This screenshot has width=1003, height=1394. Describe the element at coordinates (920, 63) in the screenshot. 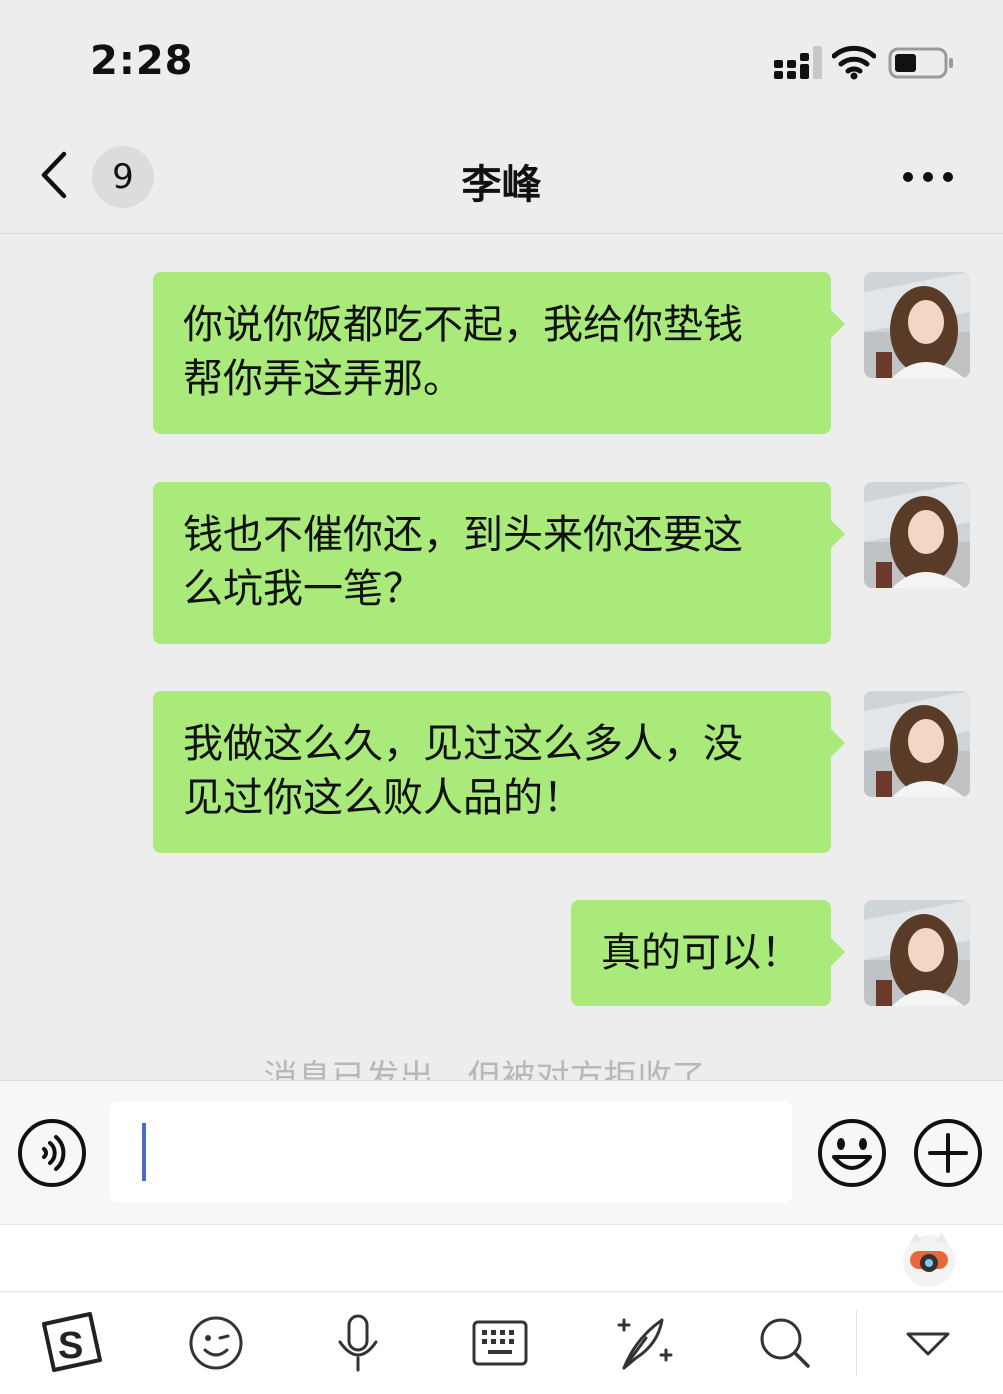

I see `battery-icon` at that location.